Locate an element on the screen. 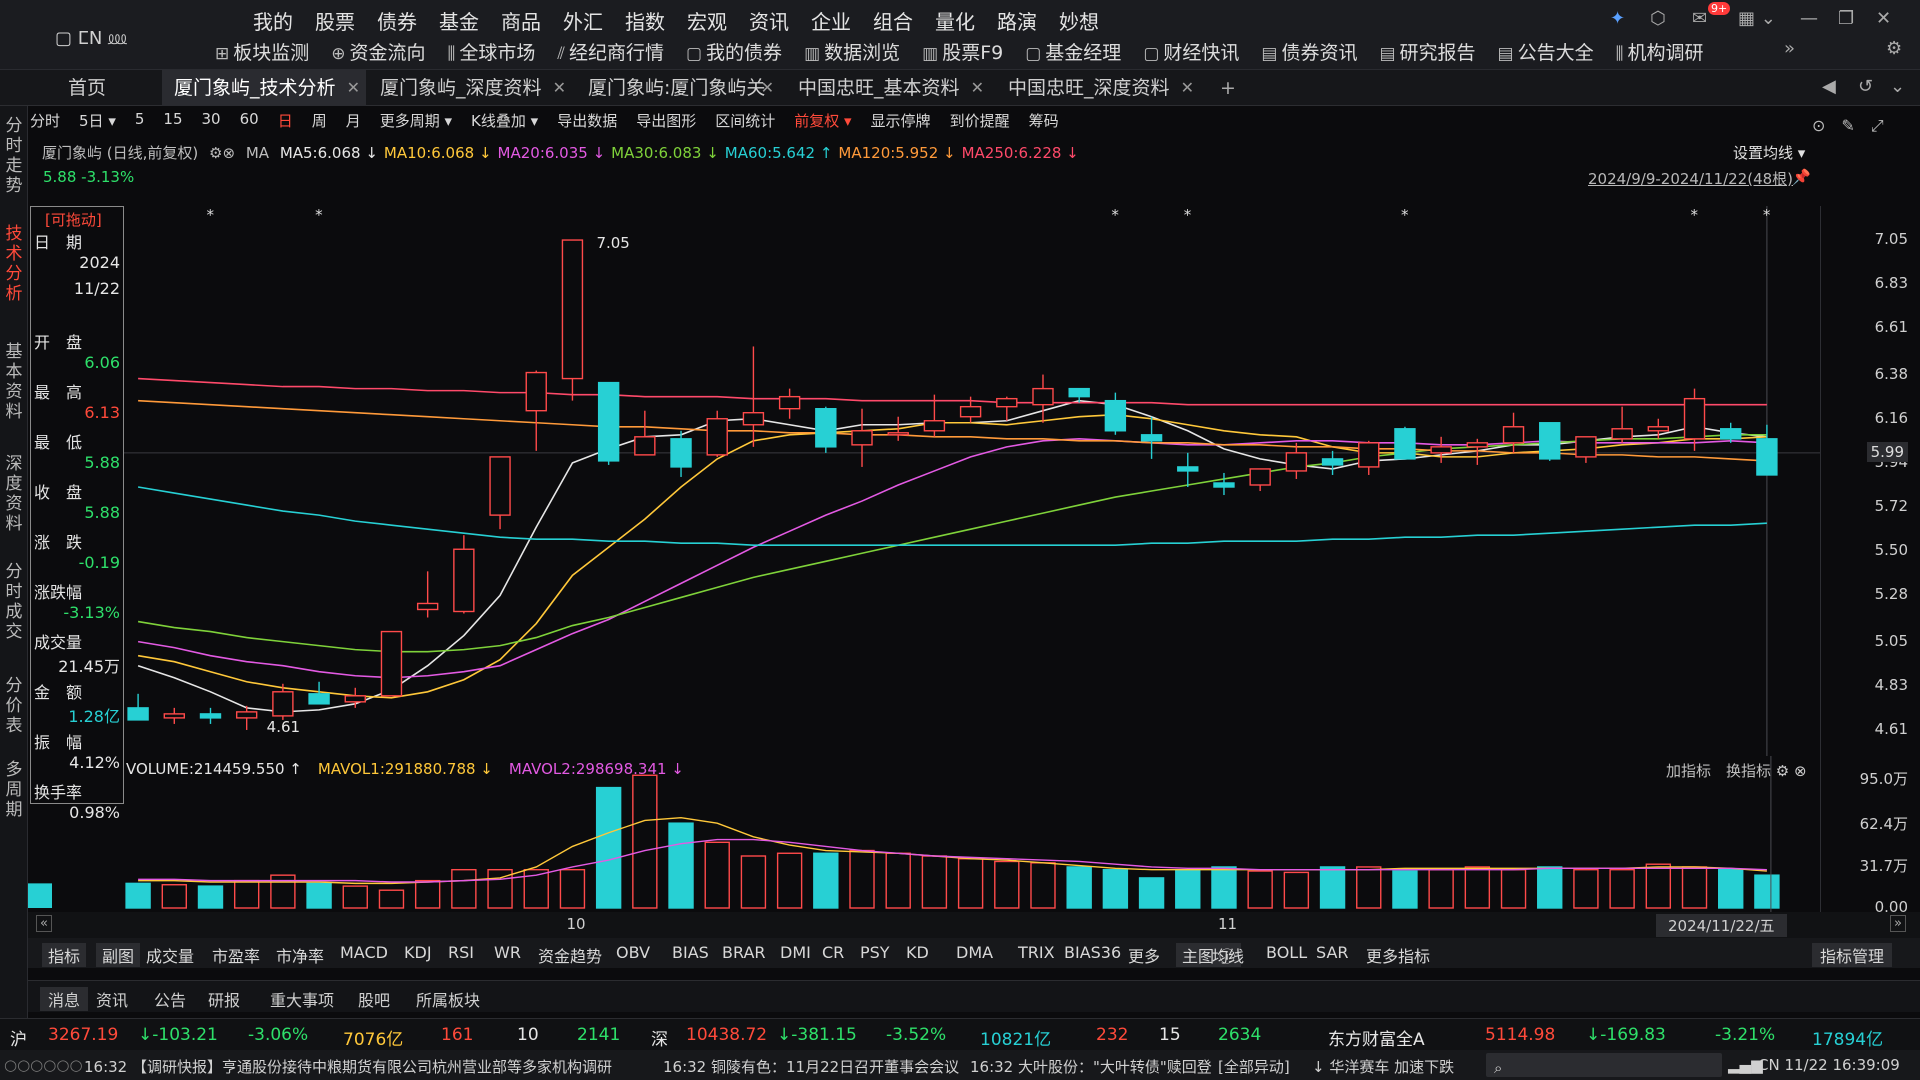 The image size is (1920, 1080). indicator-tab: BOLL is located at coordinates (1286, 952).